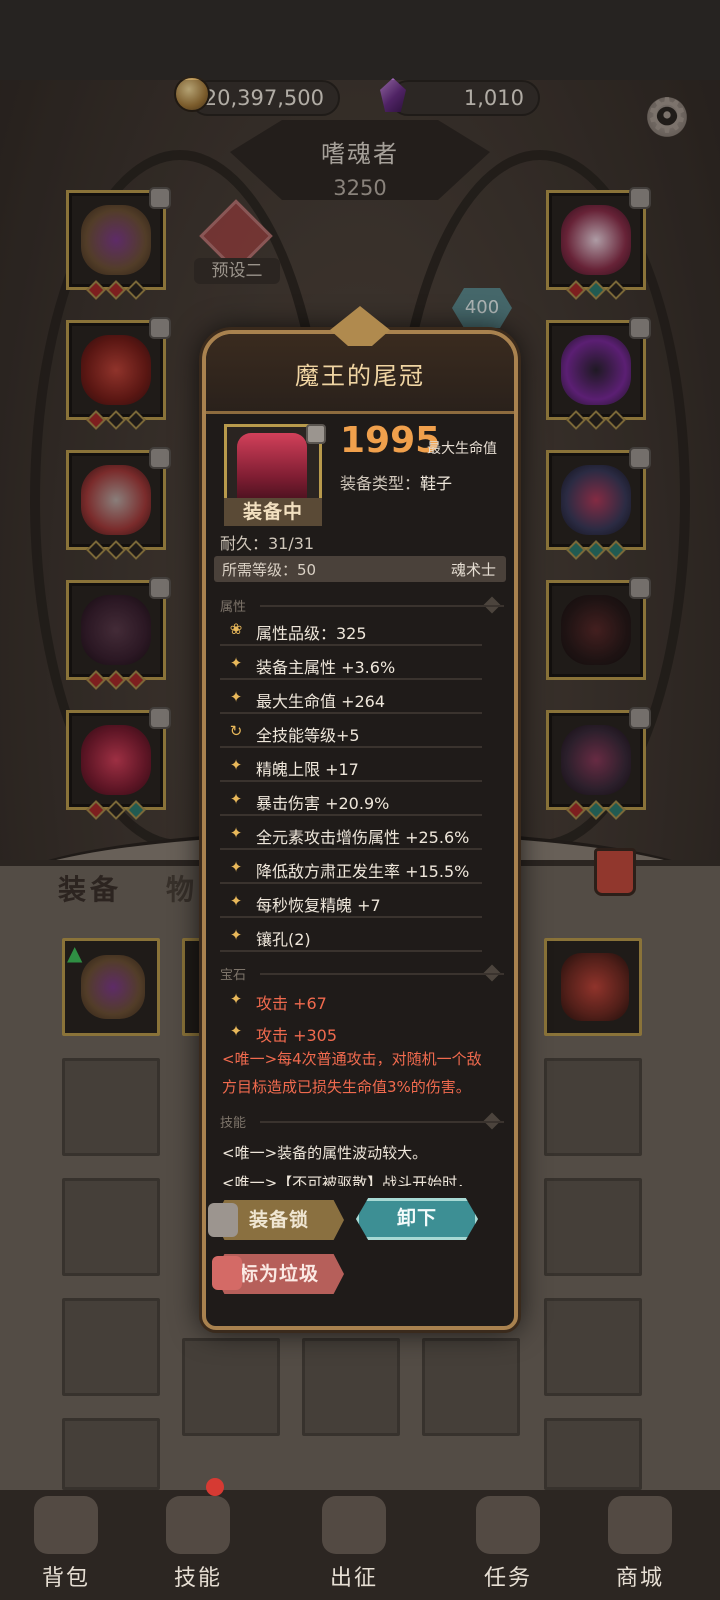  What do you see at coordinates (352, 1059) in the screenshot?
I see `unique-effect-line: <唯一>每4次普通攻击，对随机一个敌` at bounding box center [352, 1059].